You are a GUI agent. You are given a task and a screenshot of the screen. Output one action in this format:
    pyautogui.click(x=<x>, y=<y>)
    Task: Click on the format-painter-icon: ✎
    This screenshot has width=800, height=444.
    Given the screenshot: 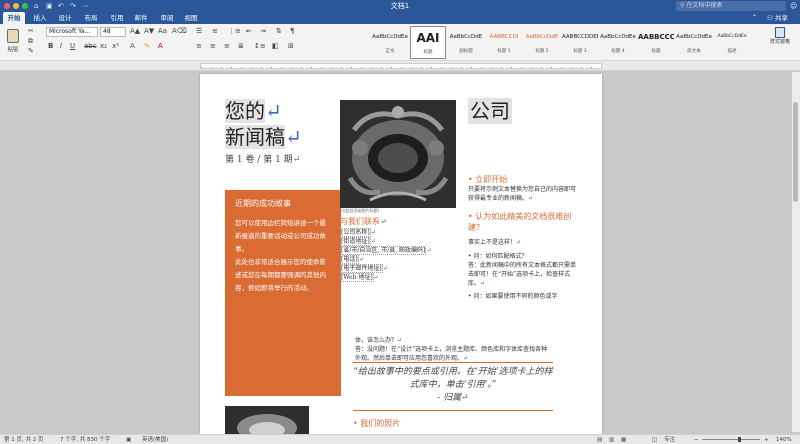 What is the action you would take?
    pyautogui.click(x=31, y=51)
    